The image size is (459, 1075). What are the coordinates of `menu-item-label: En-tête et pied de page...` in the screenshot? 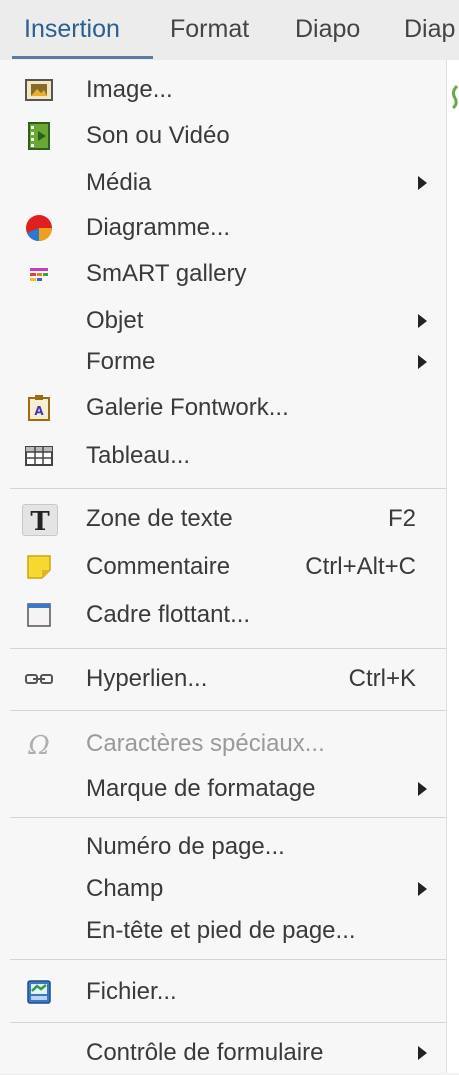 It's located at (221, 930).